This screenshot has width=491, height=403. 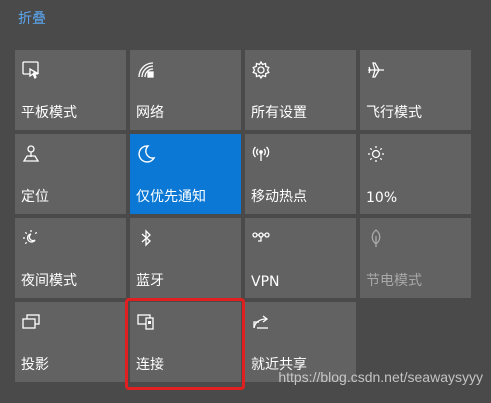 What do you see at coordinates (300, 258) in the screenshot?
I see `tile-vpn: VPN` at bounding box center [300, 258].